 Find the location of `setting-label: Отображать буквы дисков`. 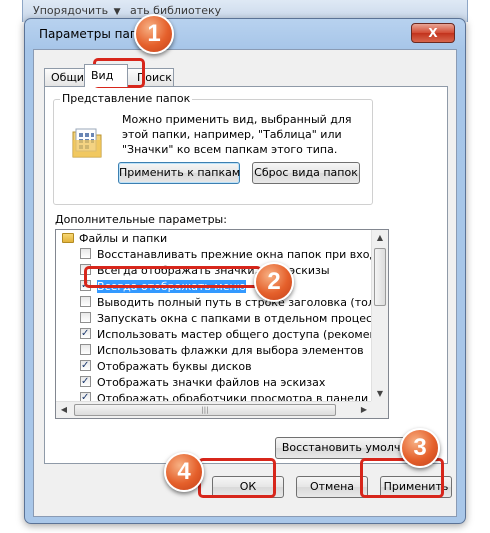

setting-label: Отображать буквы дисков is located at coordinates (174, 366).